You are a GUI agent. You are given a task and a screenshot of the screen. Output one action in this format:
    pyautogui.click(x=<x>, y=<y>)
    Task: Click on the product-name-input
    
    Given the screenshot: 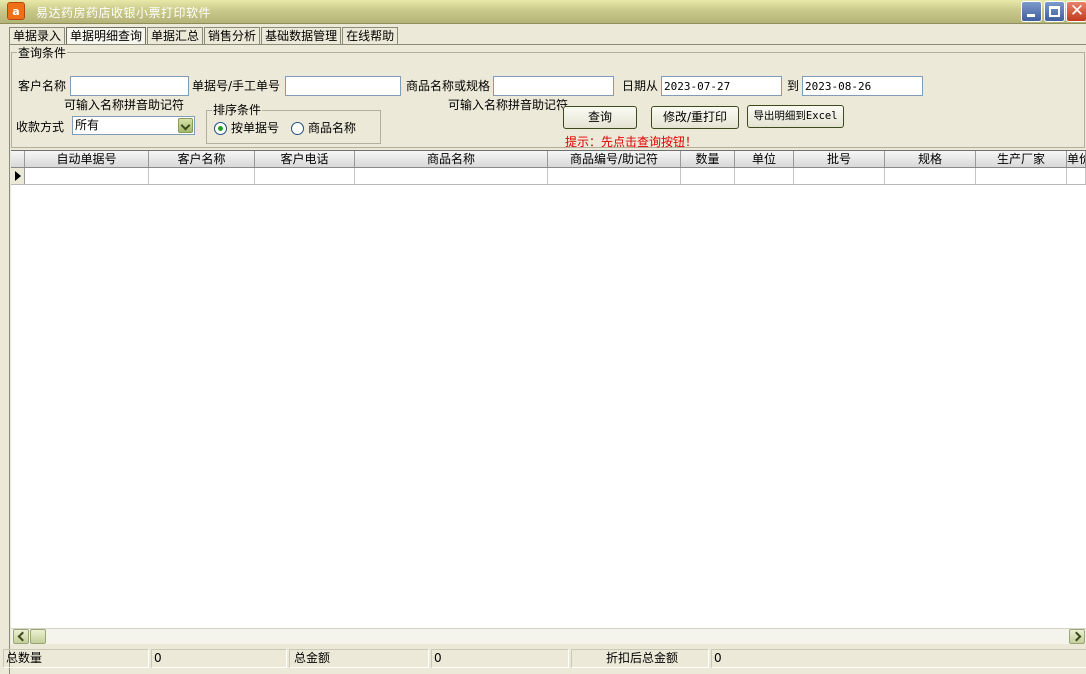 What is the action you would take?
    pyautogui.click(x=553, y=86)
    